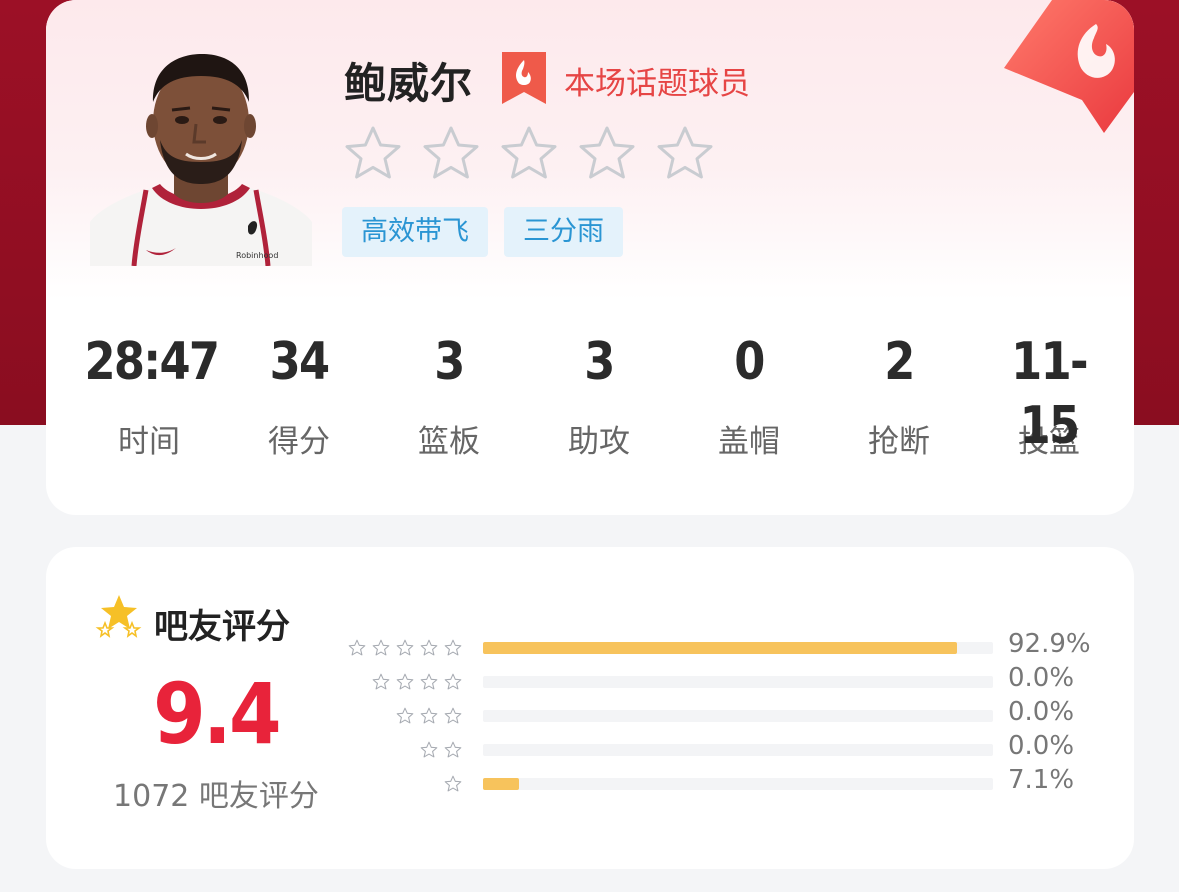 This screenshot has width=1179, height=892. Describe the element at coordinates (415, 232) in the screenshot. I see `tag-efficient: 高效带飞` at that location.